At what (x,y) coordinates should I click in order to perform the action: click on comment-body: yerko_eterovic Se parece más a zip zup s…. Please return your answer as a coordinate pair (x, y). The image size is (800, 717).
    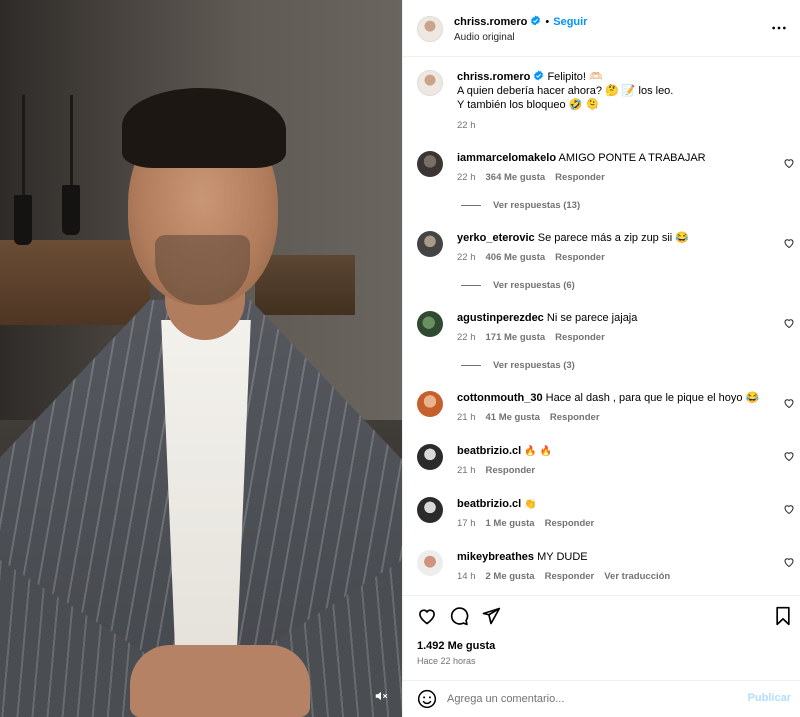
    Looking at the image, I should click on (617, 238).